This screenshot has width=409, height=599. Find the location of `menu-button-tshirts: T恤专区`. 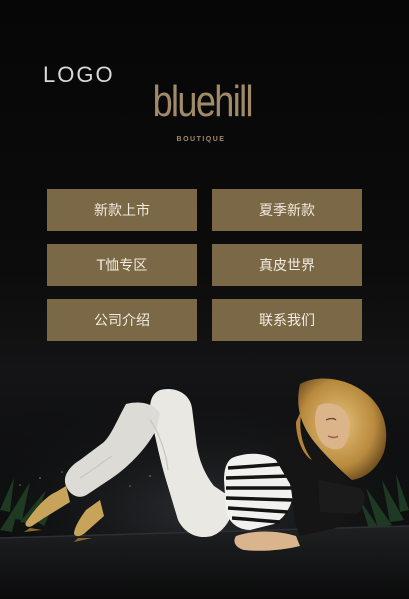

menu-button-tshirts: T恤专区 is located at coordinates (122, 265).